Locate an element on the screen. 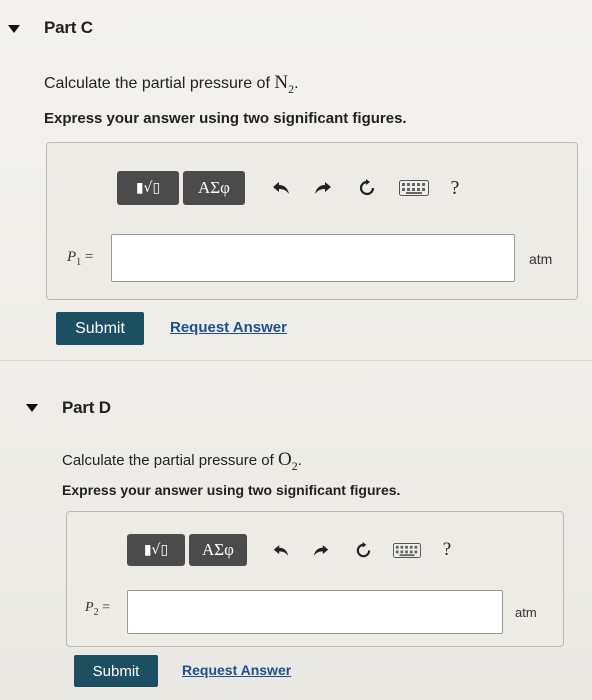 This screenshot has height=700, width=592. part-c-prompt: Calculate the partial pressure of N2. is located at coordinates (171, 84).